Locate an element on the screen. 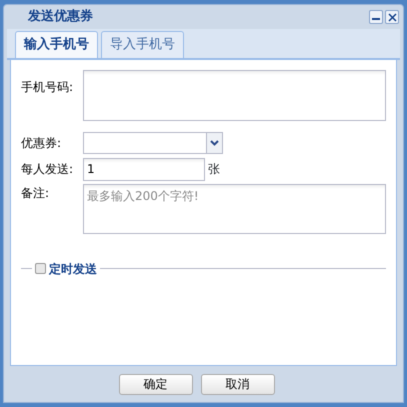 Image resolution: width=407 pixels, height=407 pixels. window-title: 发送优惠券 is located at coordinates (61, 17).